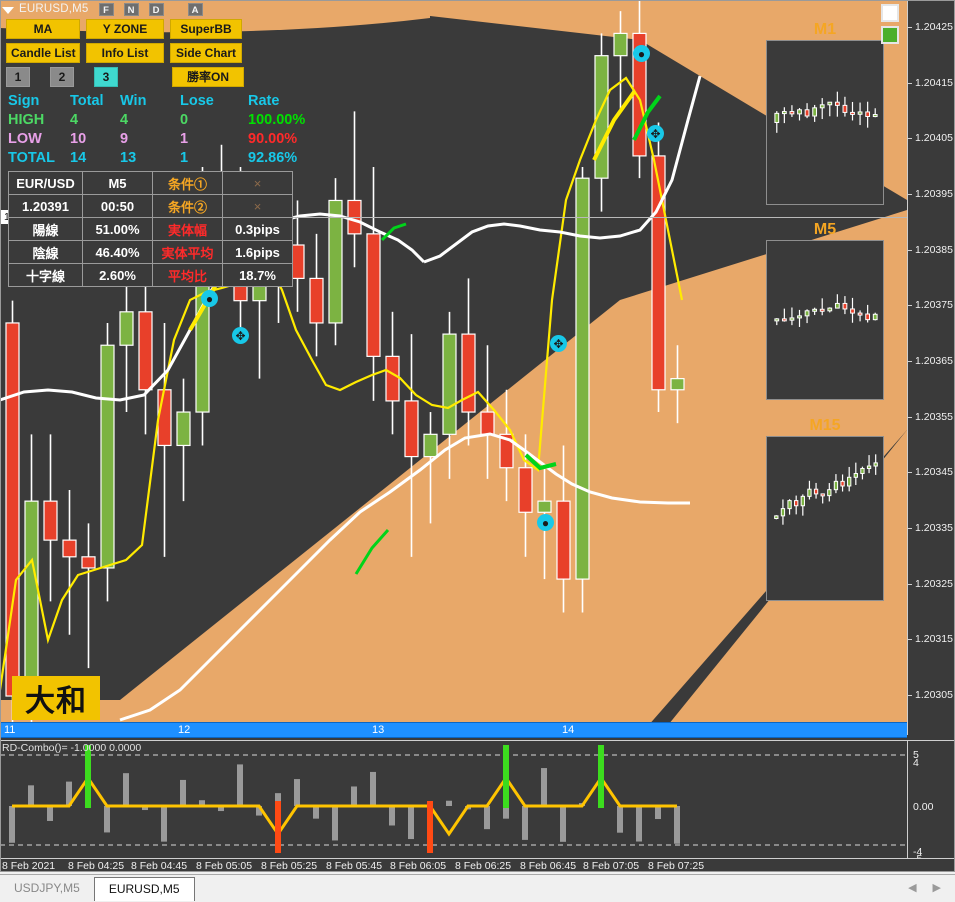 Image resolution: width=955 pixels, height=902 pixels. Describe the element at coordinates (43, 29) in the screenshot. I see `ma-button: MA` at that location.